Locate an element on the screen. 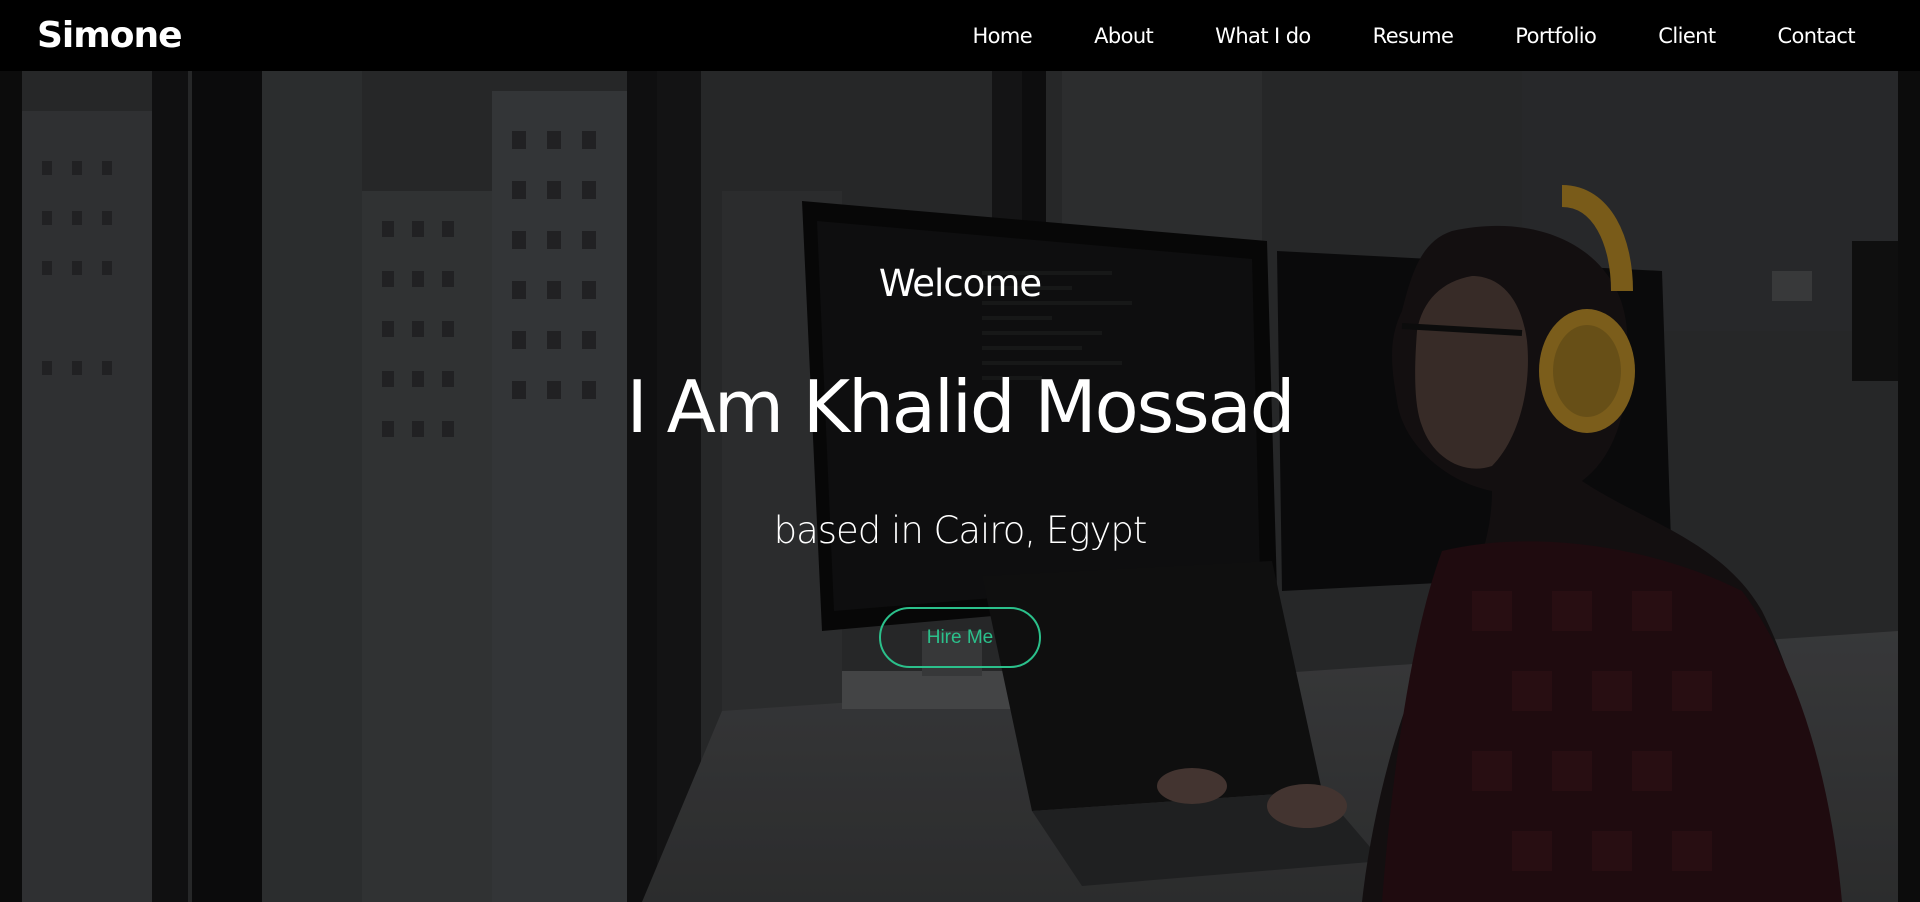  hero-welcome-text: Welcome is located at coordinates (960, 283).